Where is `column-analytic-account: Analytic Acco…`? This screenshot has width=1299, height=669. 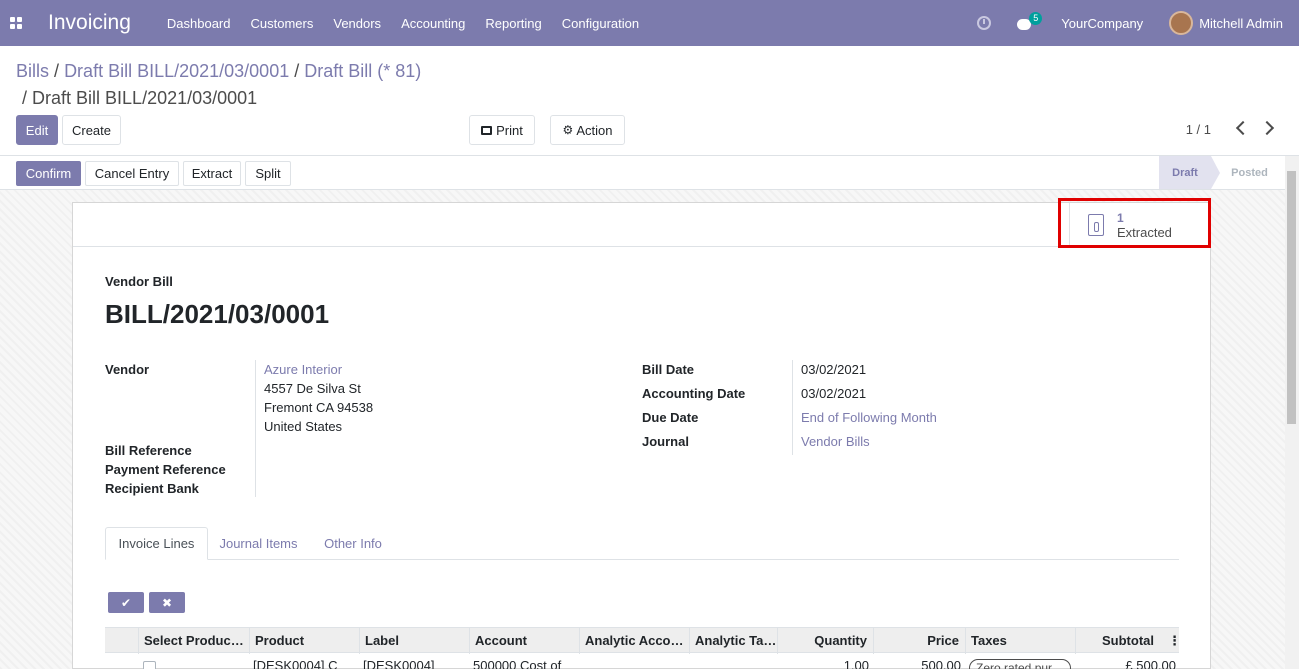 column-analytic-account: Analytic Acco… is located at coordinates (634, 641).